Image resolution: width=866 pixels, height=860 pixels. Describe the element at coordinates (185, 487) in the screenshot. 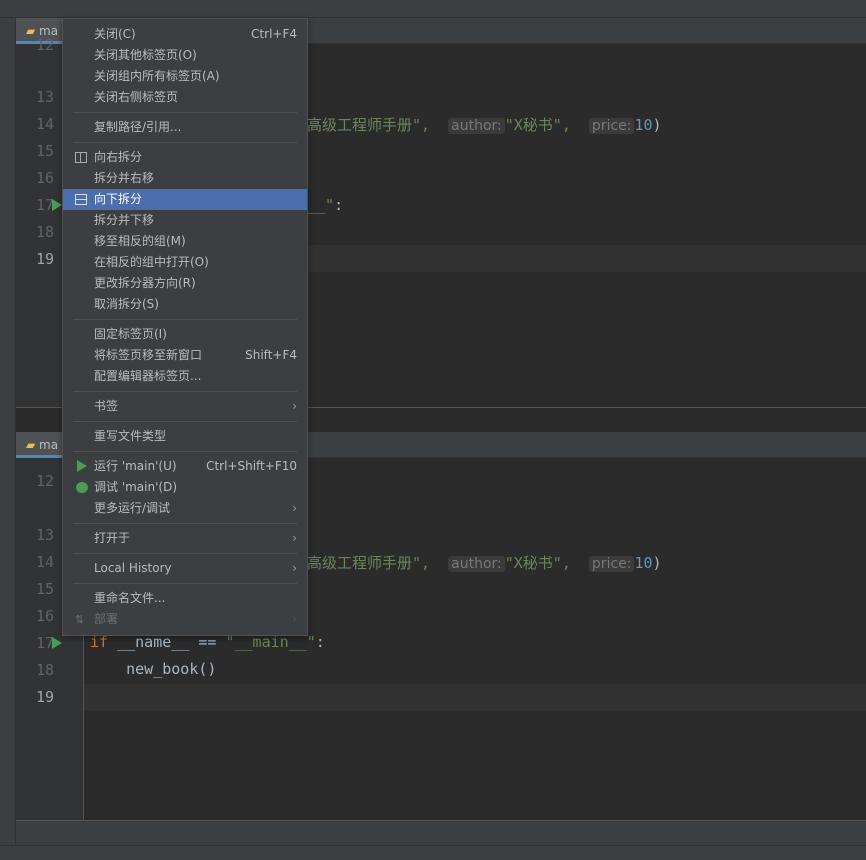

I see `menu-item-debug: 调试 'main'(D)` at that location.